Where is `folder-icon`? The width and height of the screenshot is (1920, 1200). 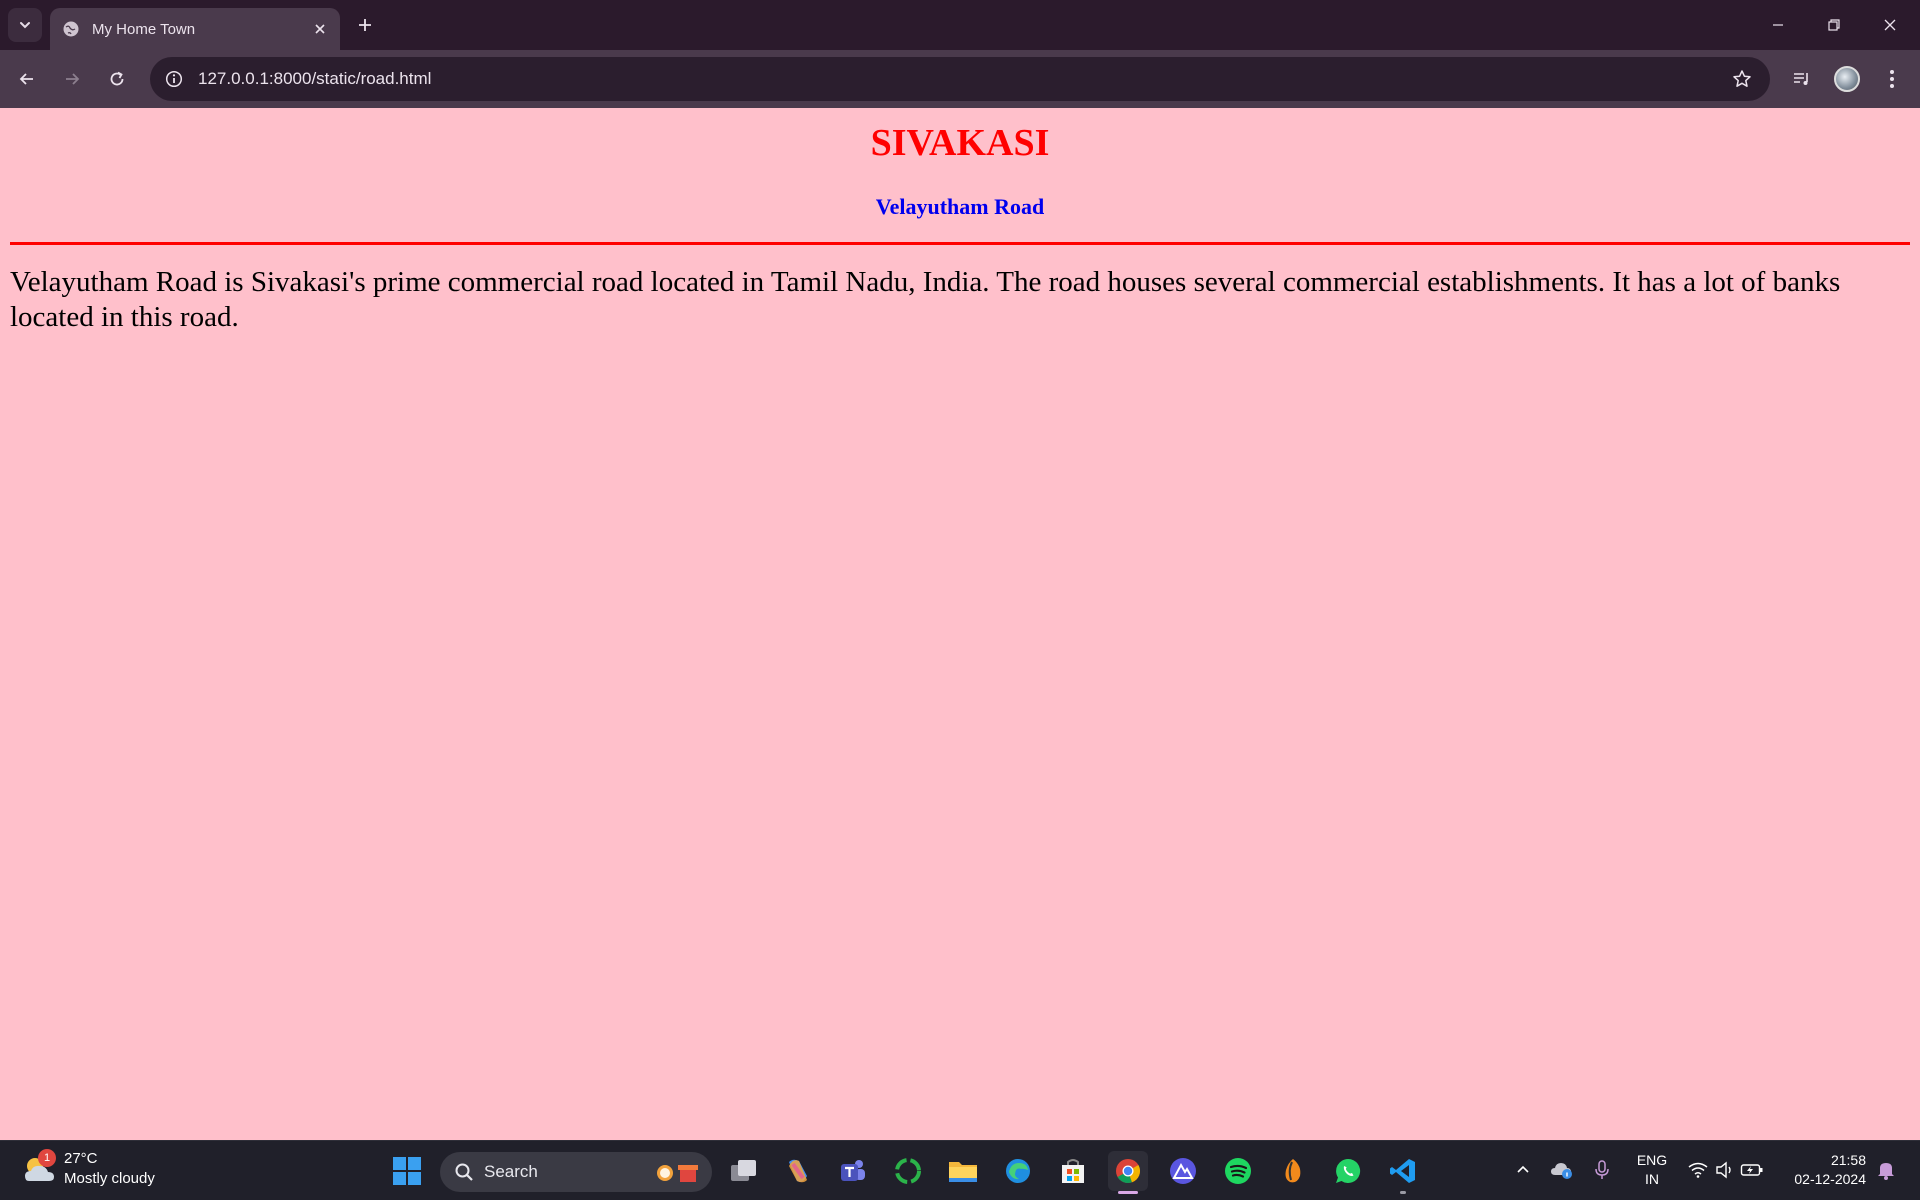
folder-icon is located at coordinates (963, 1172).